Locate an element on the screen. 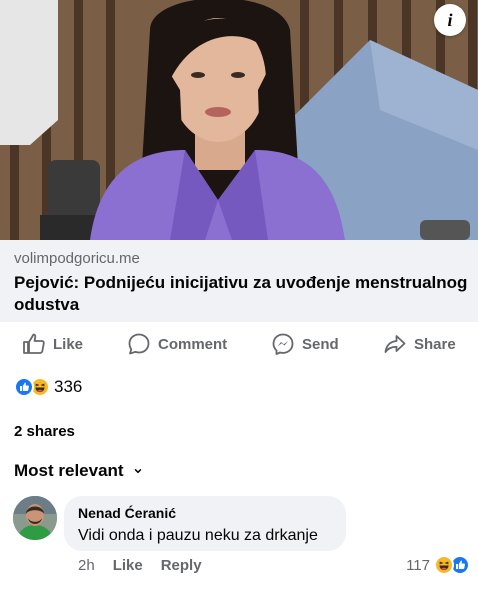 The width and height of the screenshot is (478, 589). like-label: Like is located at coordinates (68, 344).